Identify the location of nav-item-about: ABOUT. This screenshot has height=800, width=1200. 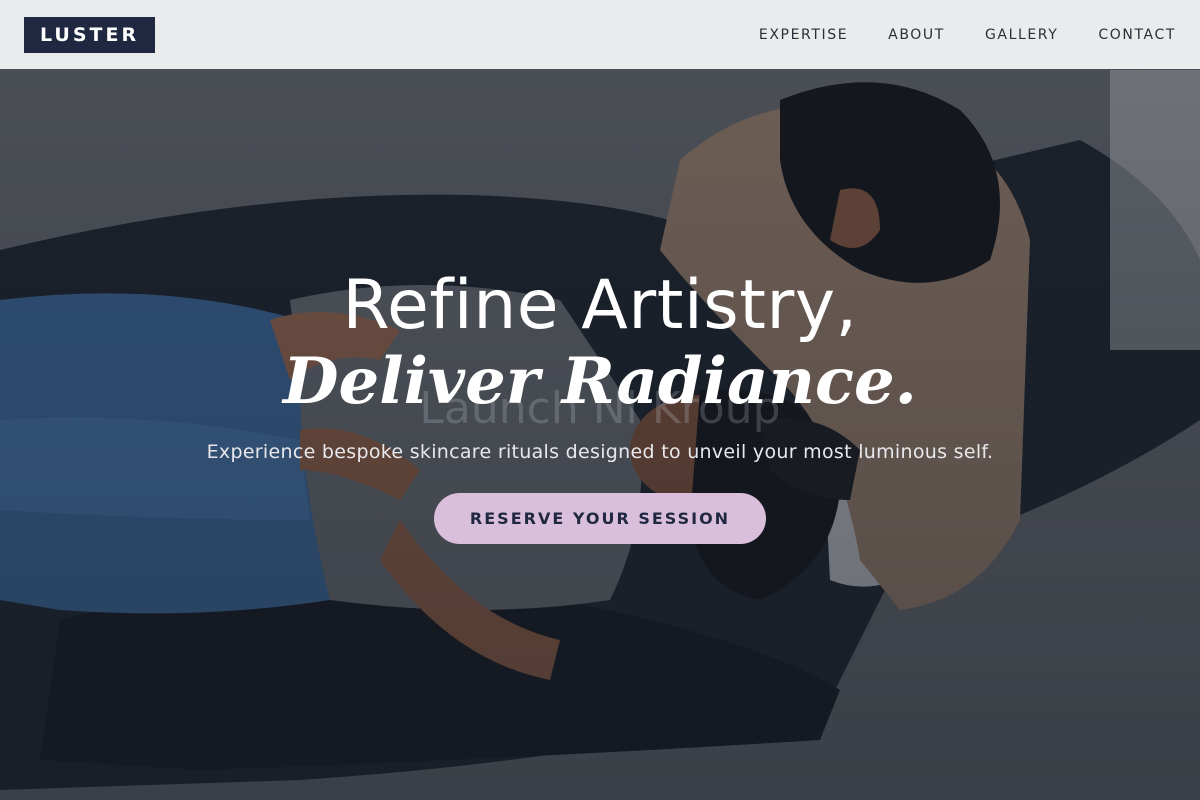
(916, 35).